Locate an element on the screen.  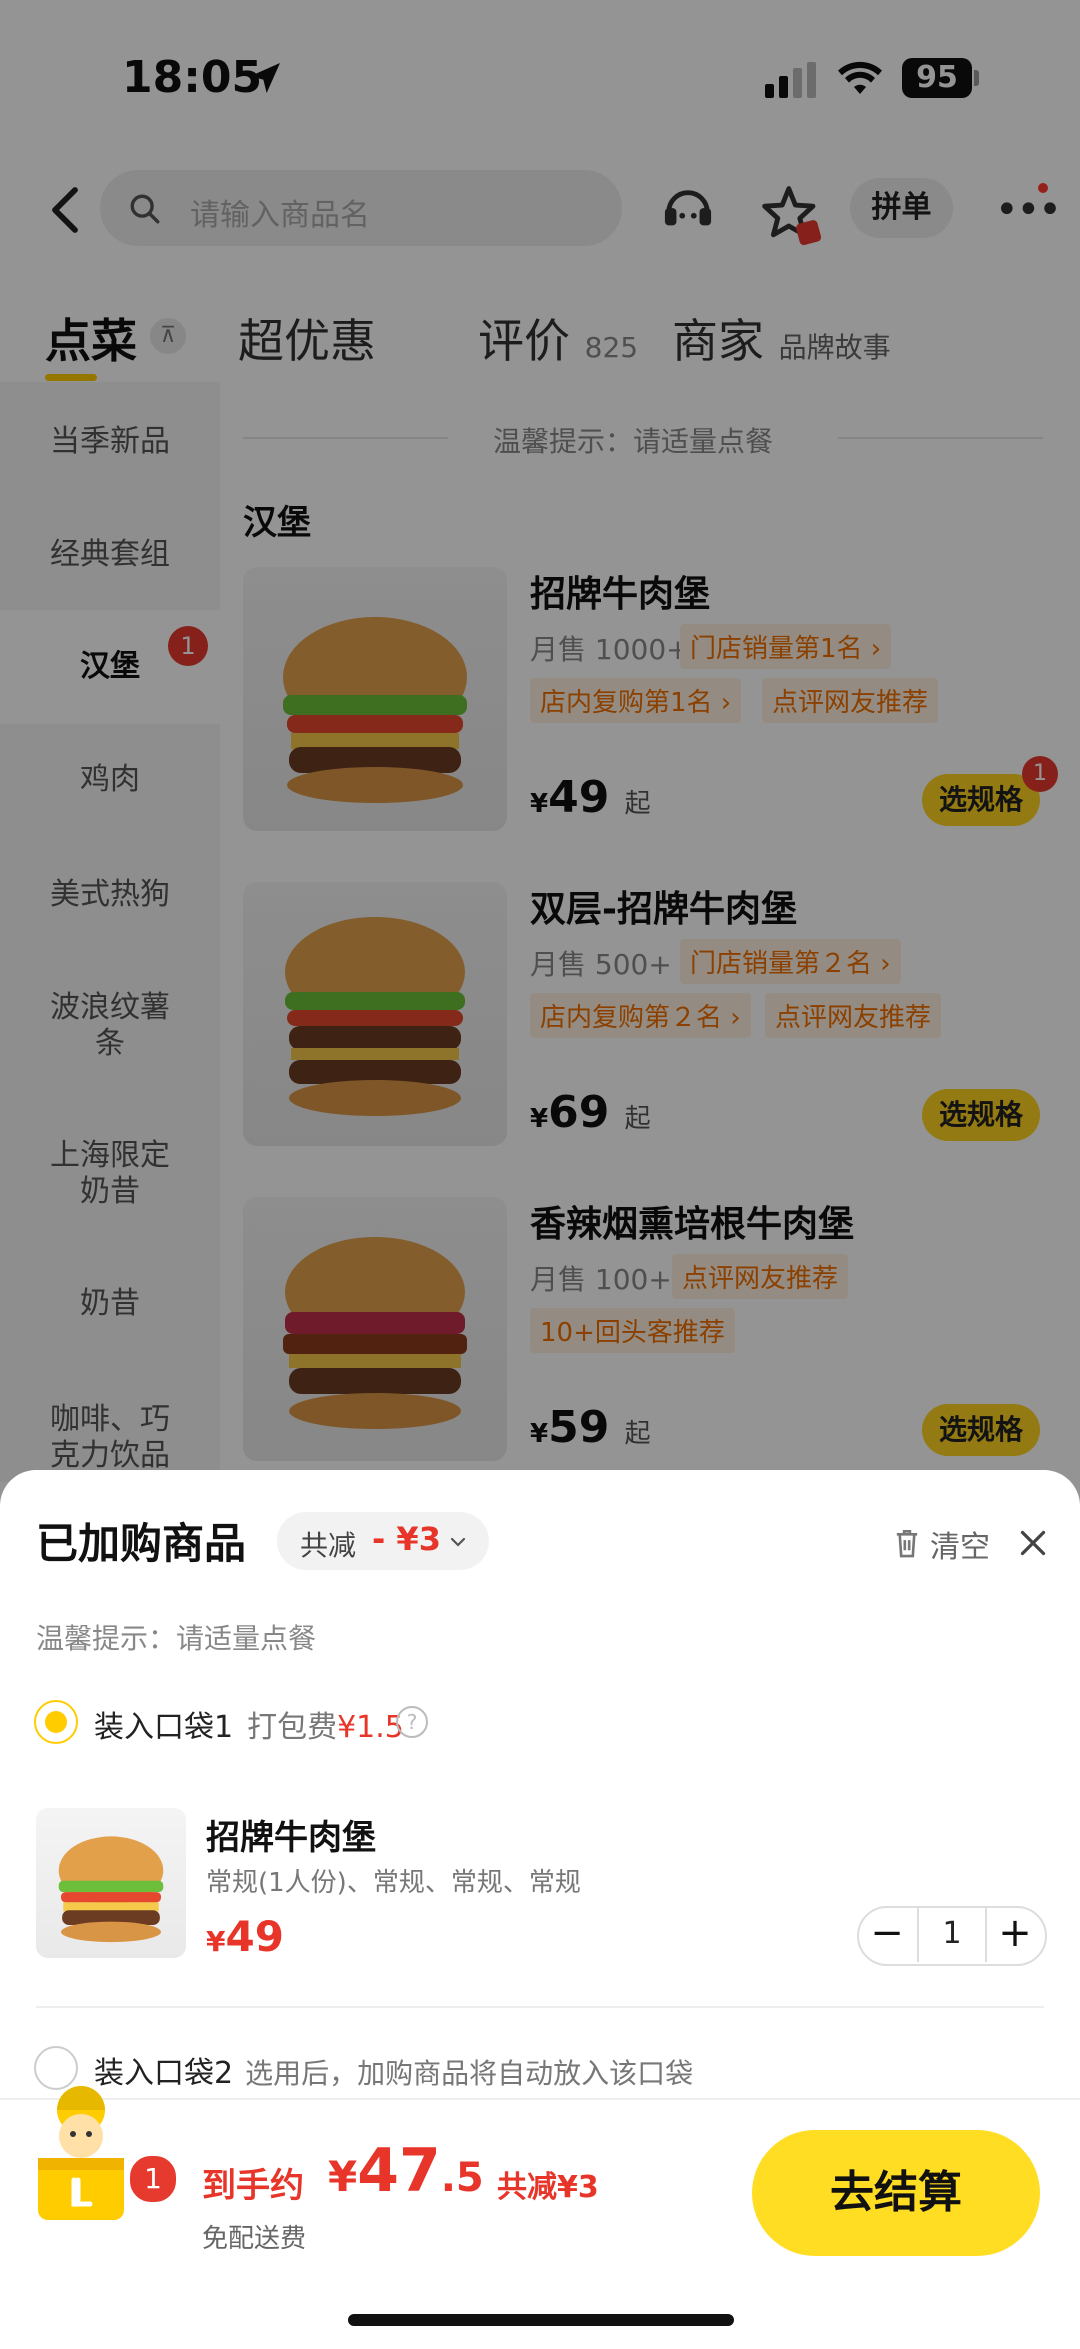
bag1-name: 装入口袋1 is located at coordinates (164, 1727).